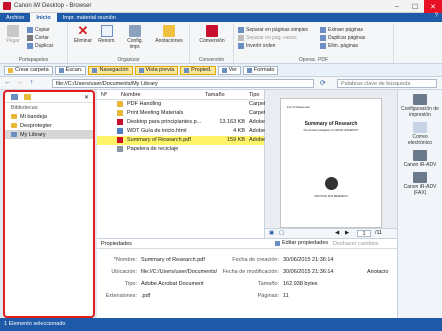 The width and height of the screenshot is (442, 331). Describe the element at coordinates (49, 116) in the screenshot. I see `tree-item-mi-bandeja: Mi bandeja` at that location.